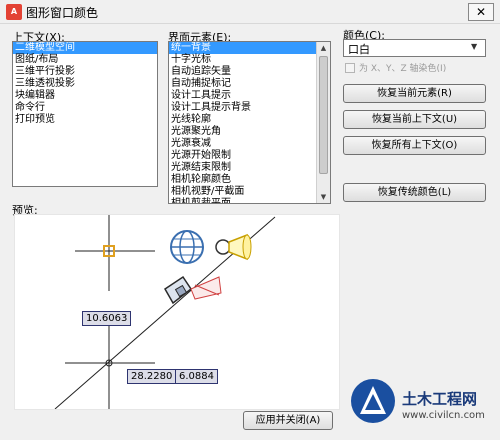  What do you see at coordinates (288, 420) in the screenshot?
I see `apply-and-close-button: 应用并关闭(A)` at bounding box center [288, 420].